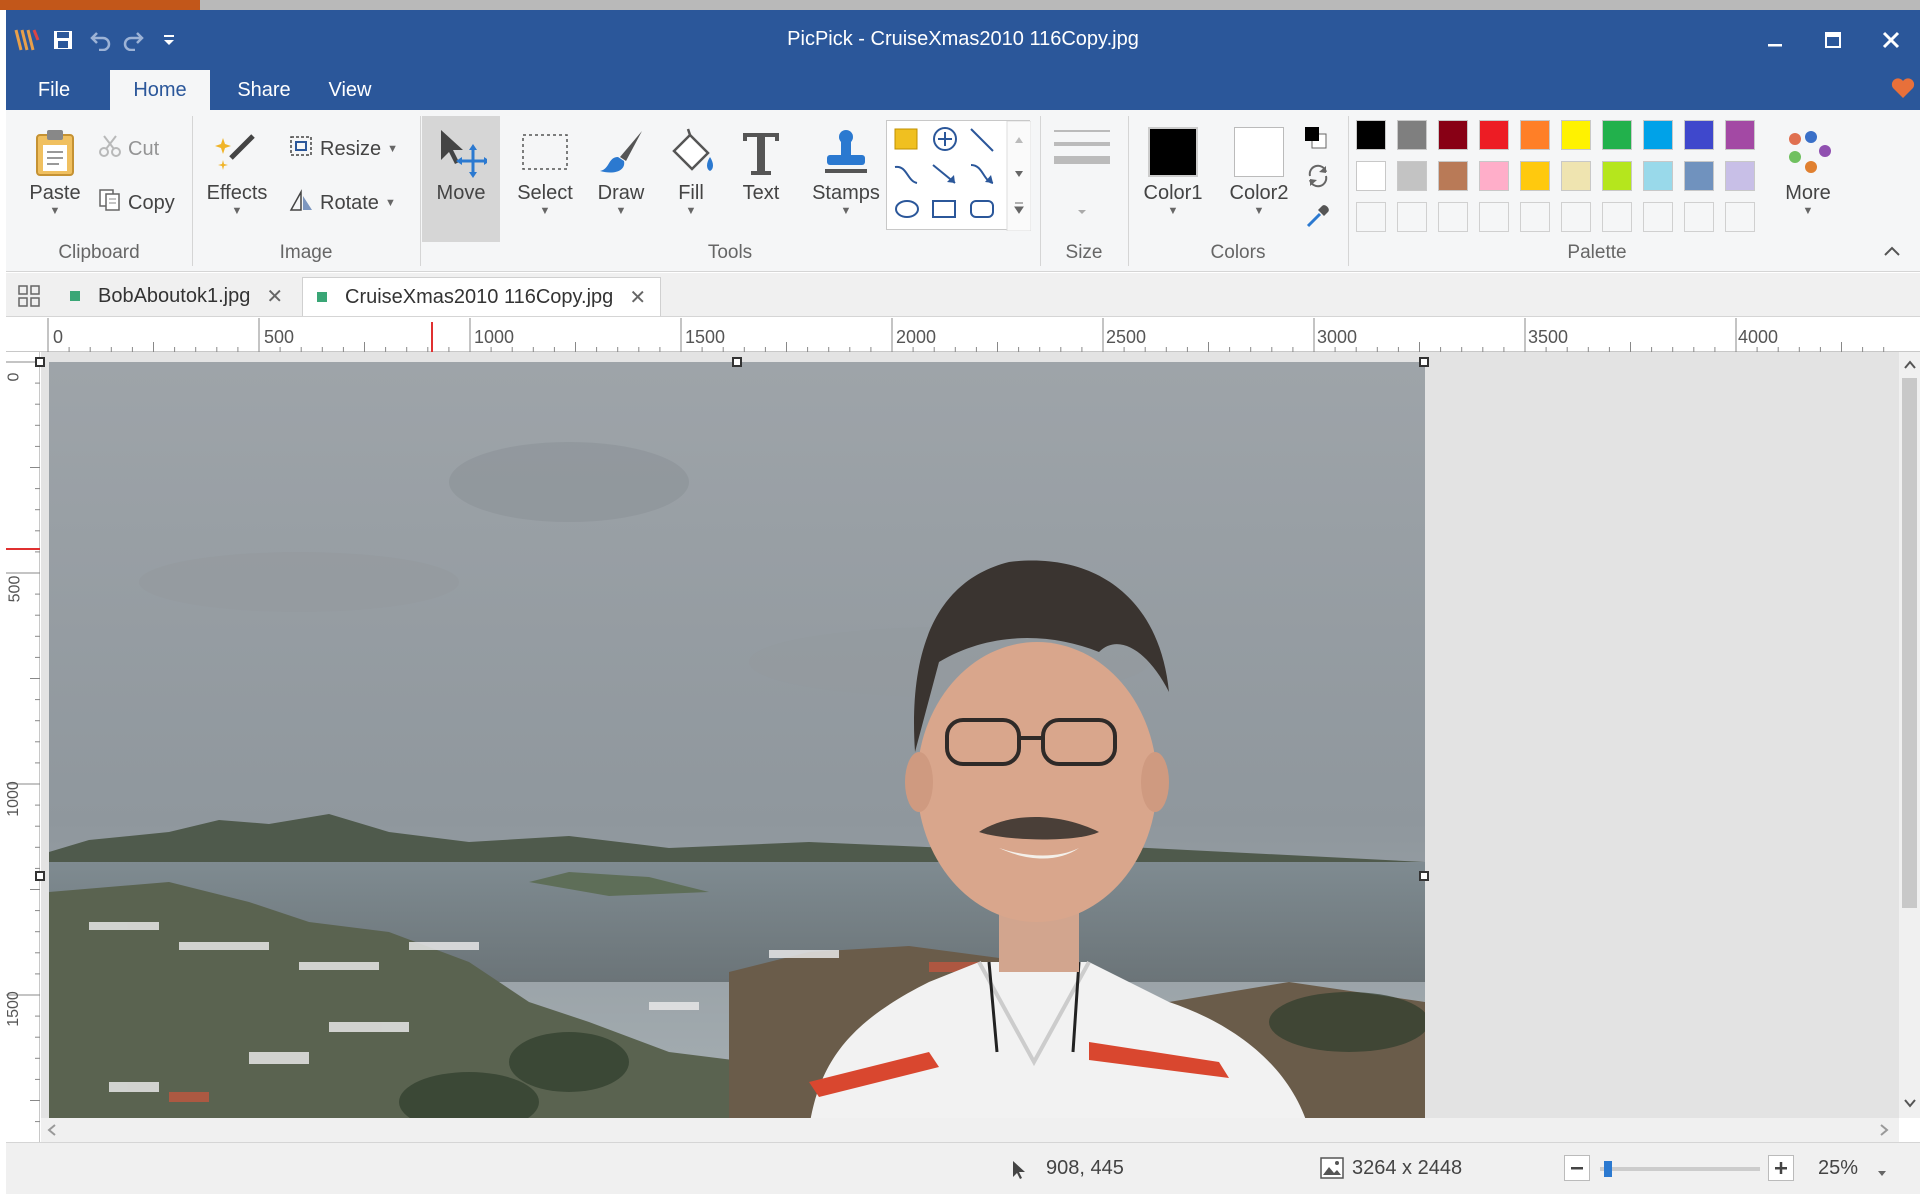  What do you see at coordinates (128, 149) in the screenshot?
I see `cut-button: Cut` at bounding box center [128, 149].